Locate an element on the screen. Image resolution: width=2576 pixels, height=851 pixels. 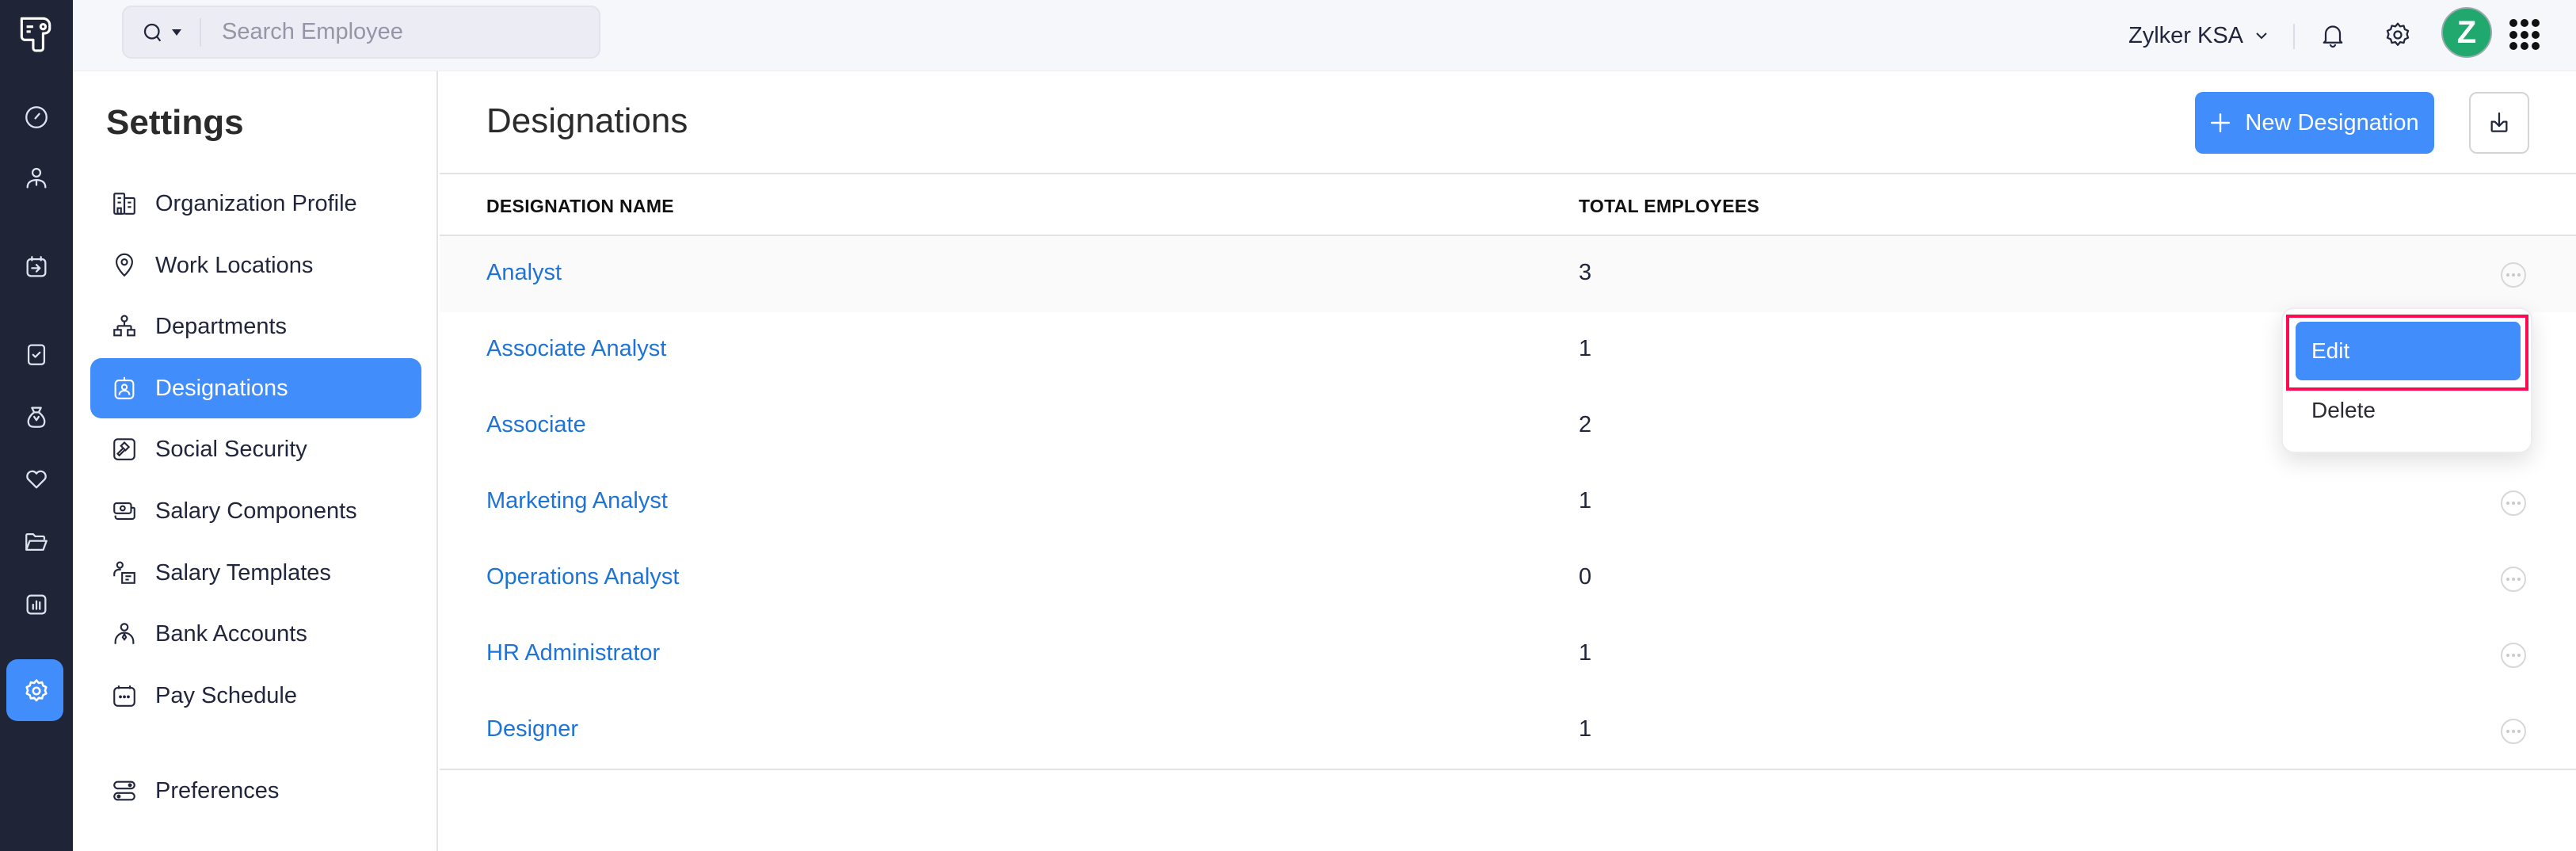
designation-link: Operations Analyst is located at coordinates (583, 577).